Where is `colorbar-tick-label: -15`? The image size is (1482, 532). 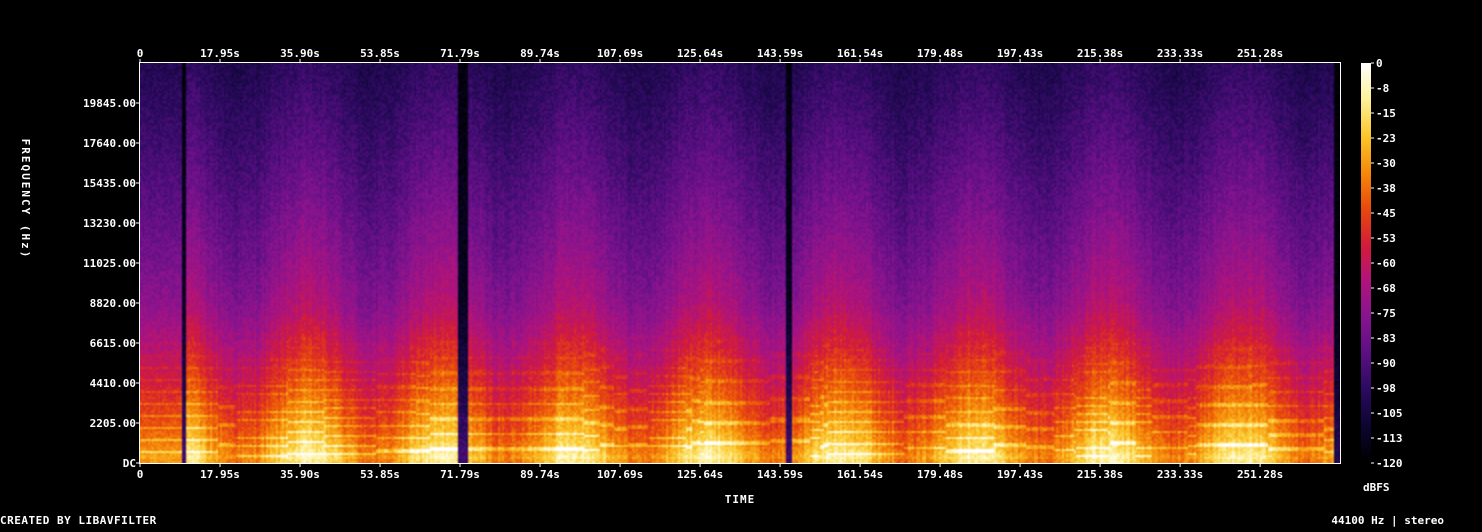 colorbar-tick-label: -15 is located at coordinates (1386, 113).